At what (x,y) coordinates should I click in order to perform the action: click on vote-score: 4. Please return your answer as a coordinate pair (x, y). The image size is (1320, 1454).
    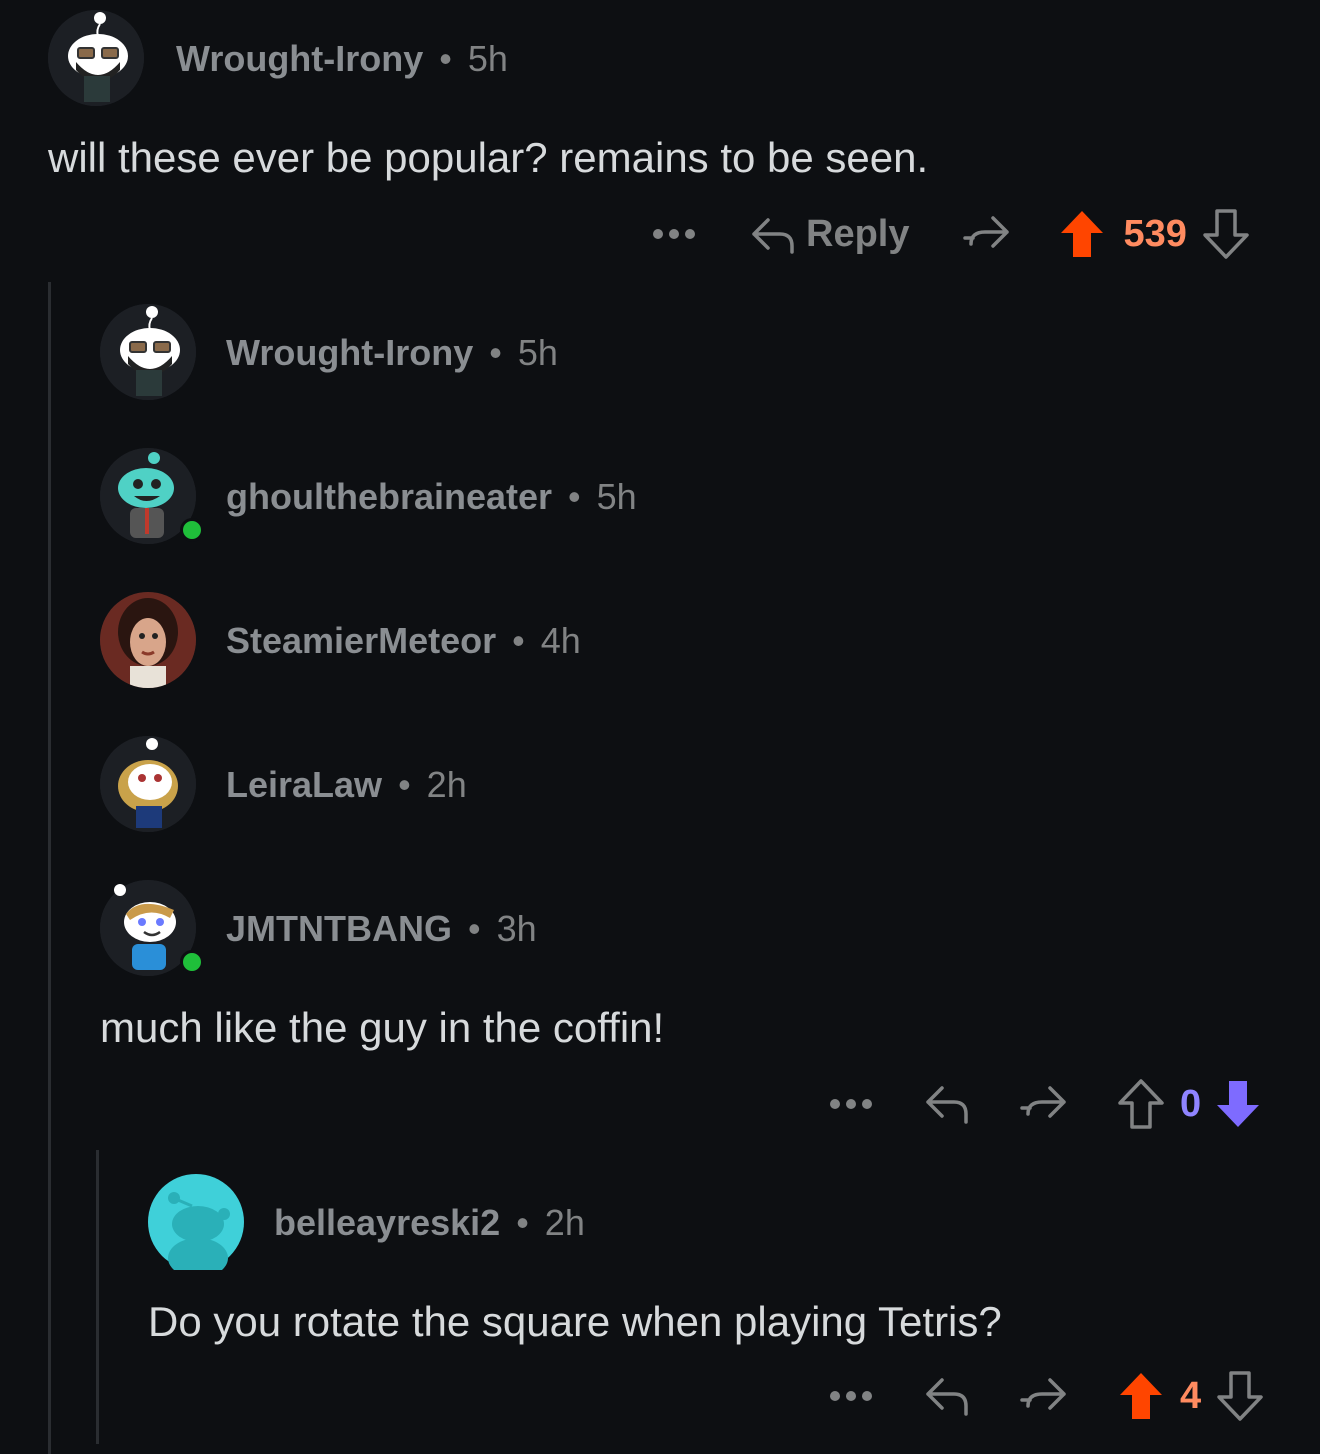
    Looking at the image, I should click on (1191, 1395).